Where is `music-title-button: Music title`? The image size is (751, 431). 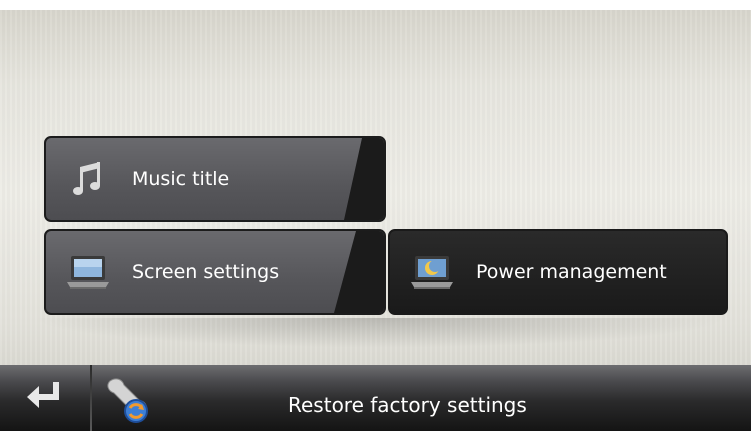 music-title-button: Music title is located at coordinates (215, 179).